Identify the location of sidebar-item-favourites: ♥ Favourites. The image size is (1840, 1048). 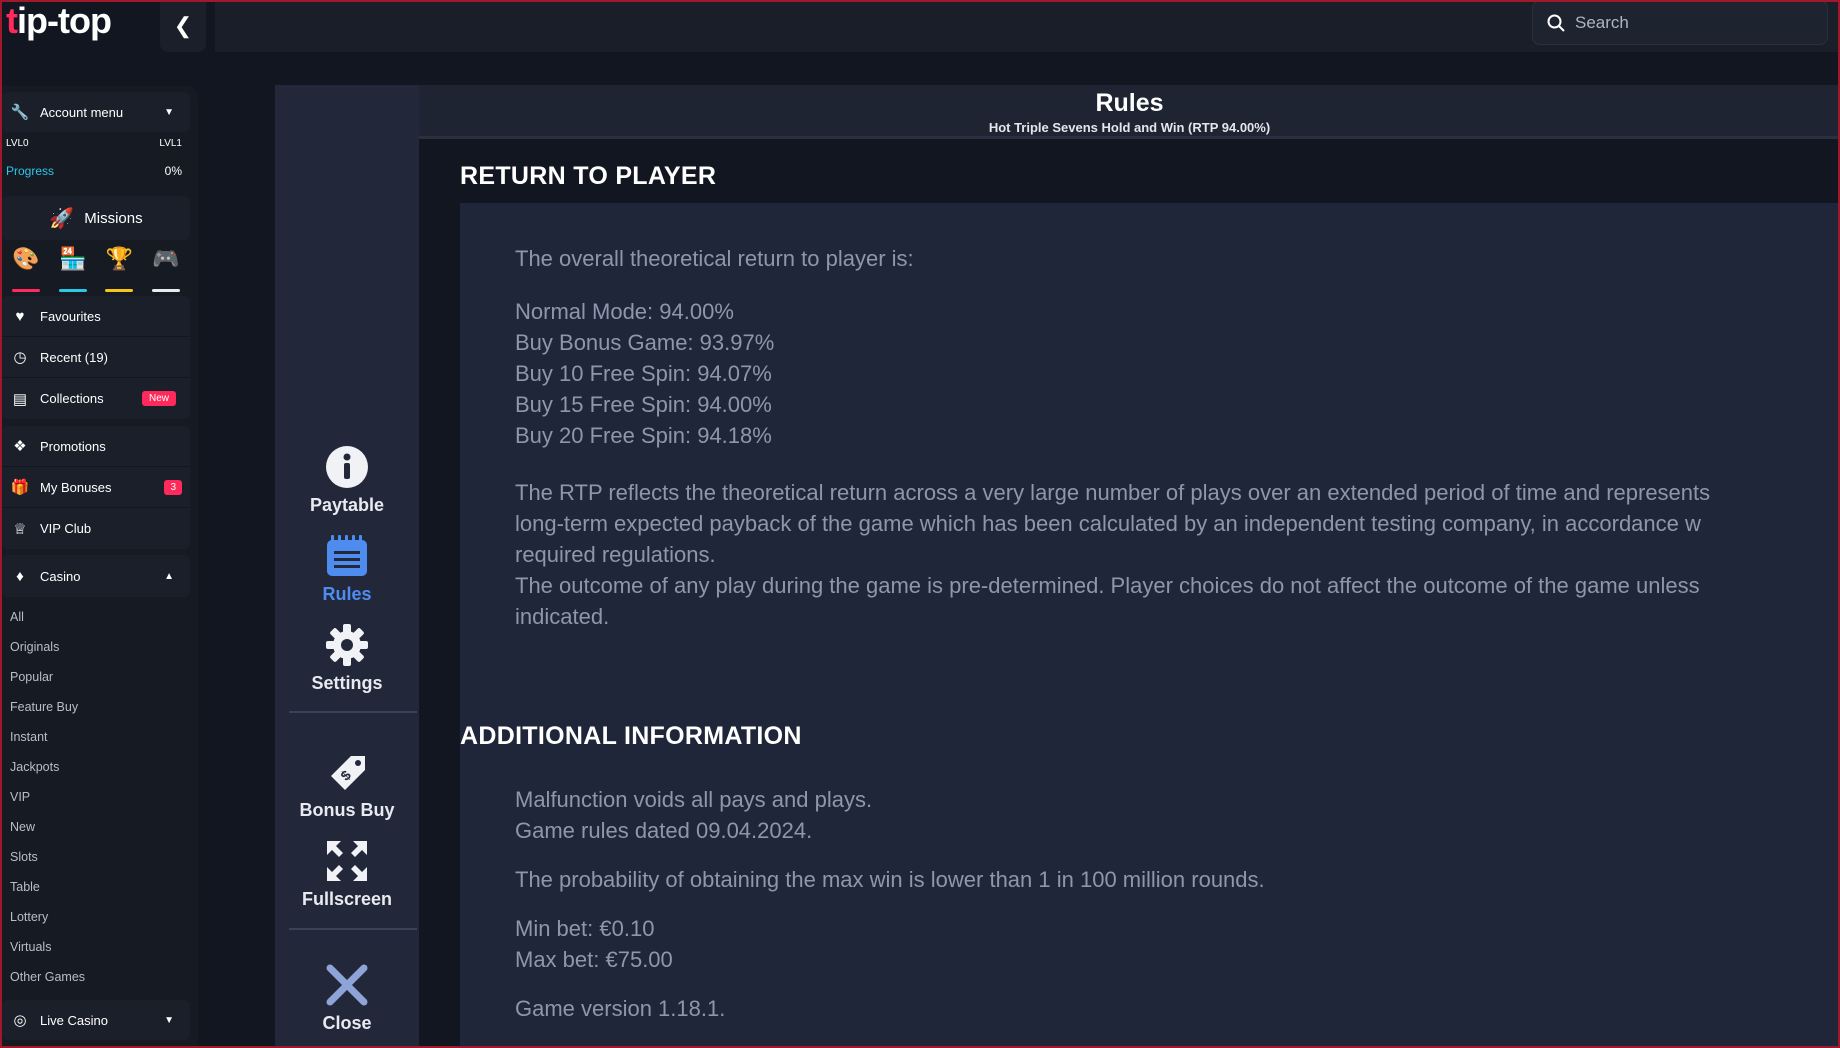
(96, 316).